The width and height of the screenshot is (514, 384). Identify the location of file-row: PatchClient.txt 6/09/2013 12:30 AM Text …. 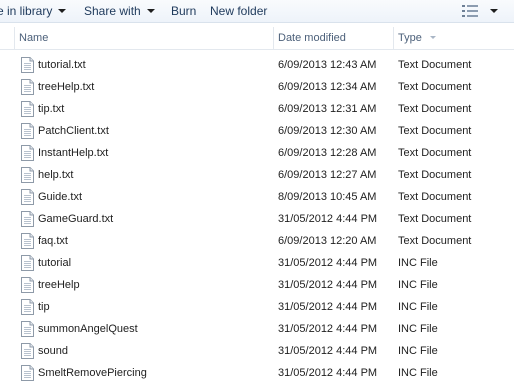
(257, 131).